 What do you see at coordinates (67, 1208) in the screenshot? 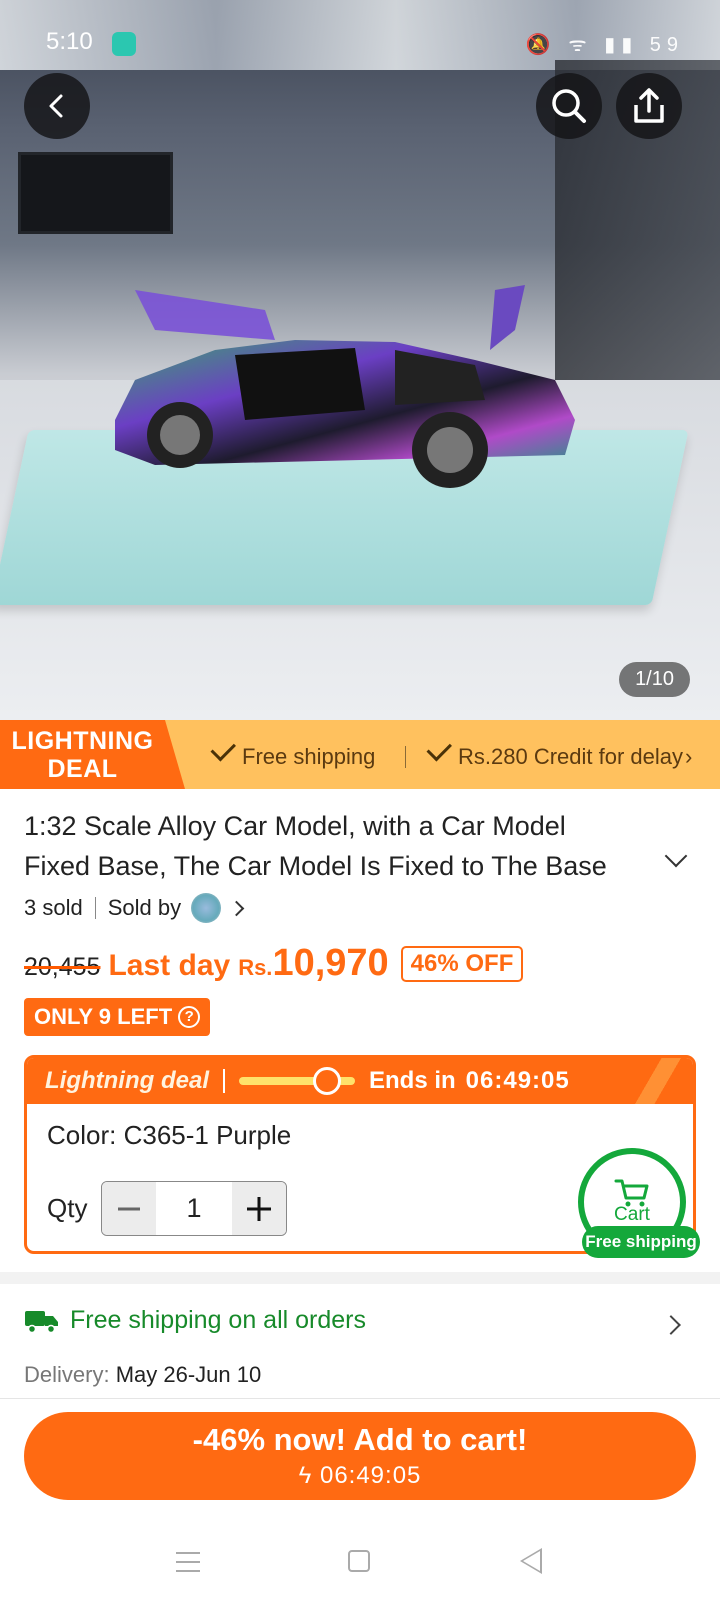
I see `qty-label: Qty` at bounding box center [67, 1208].